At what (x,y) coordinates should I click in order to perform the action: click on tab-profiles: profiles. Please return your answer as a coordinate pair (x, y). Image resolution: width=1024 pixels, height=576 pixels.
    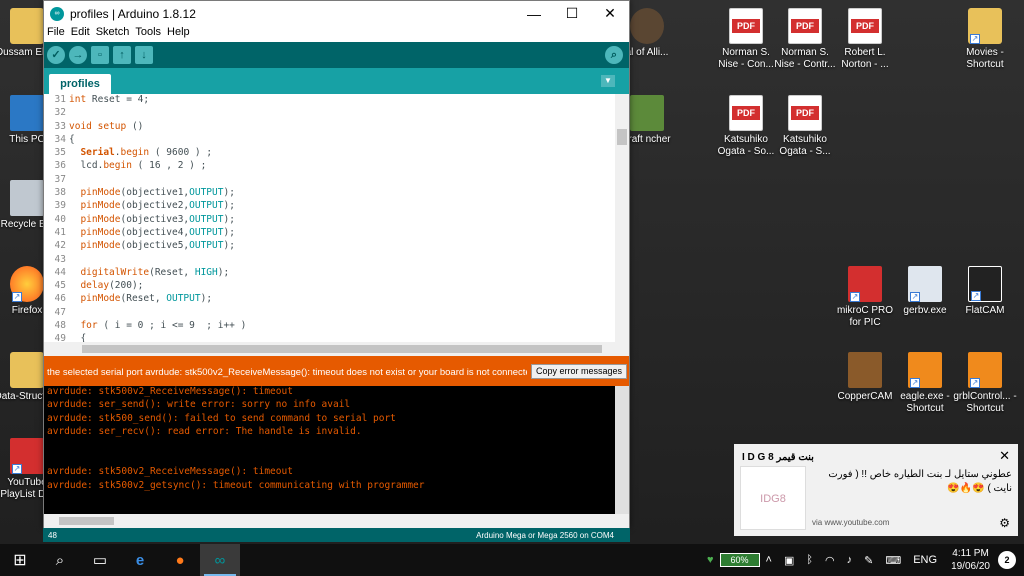
    Looking at the image, I should click on (80, 84).